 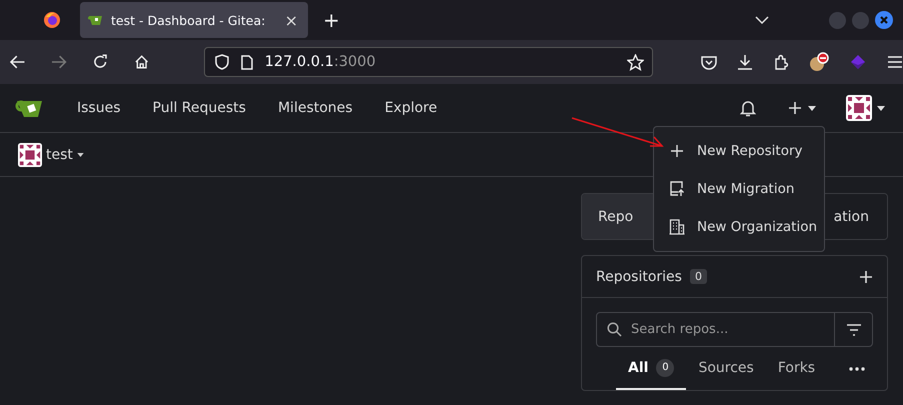 What do you see at coordinates (781, 62) in the screenshot?
I see `puzzle-icon` at bounding box center [781, 62].